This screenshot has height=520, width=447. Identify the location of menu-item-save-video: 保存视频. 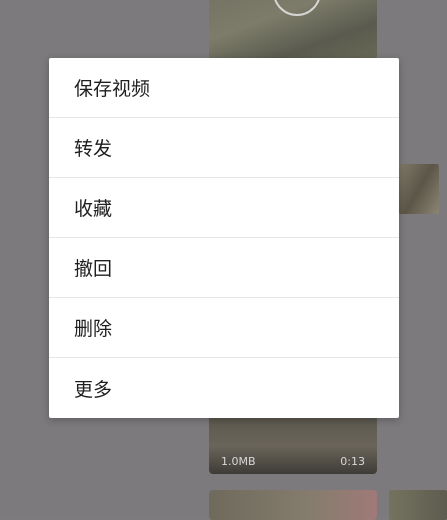
(224, 88).